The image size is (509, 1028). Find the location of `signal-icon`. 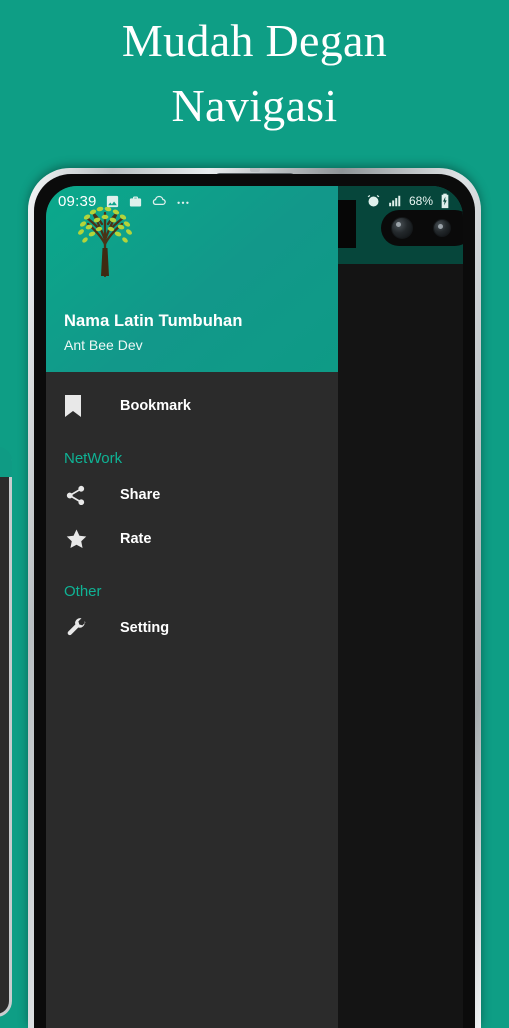

signal-icon is located at coordinates (395, 201).